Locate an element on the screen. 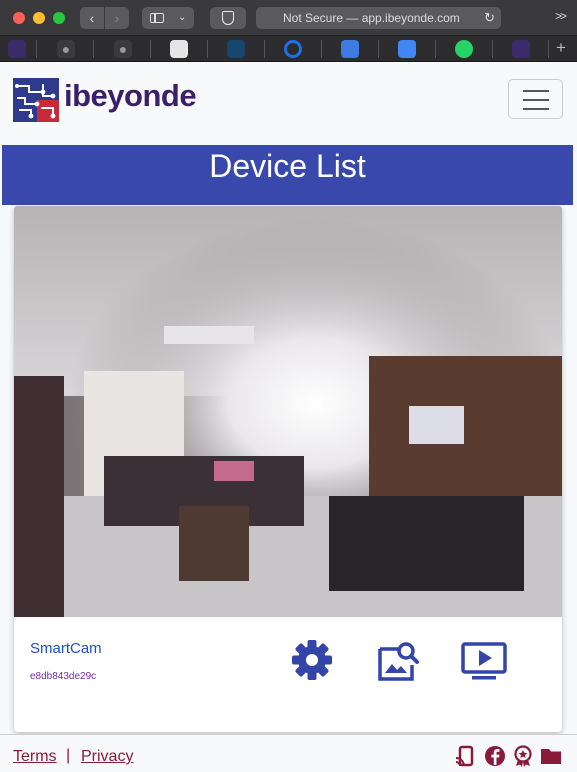 Image resolution: width=577 pixels, height=772 pixels. device-name: SmartCam is located at coordinates (66, 648).